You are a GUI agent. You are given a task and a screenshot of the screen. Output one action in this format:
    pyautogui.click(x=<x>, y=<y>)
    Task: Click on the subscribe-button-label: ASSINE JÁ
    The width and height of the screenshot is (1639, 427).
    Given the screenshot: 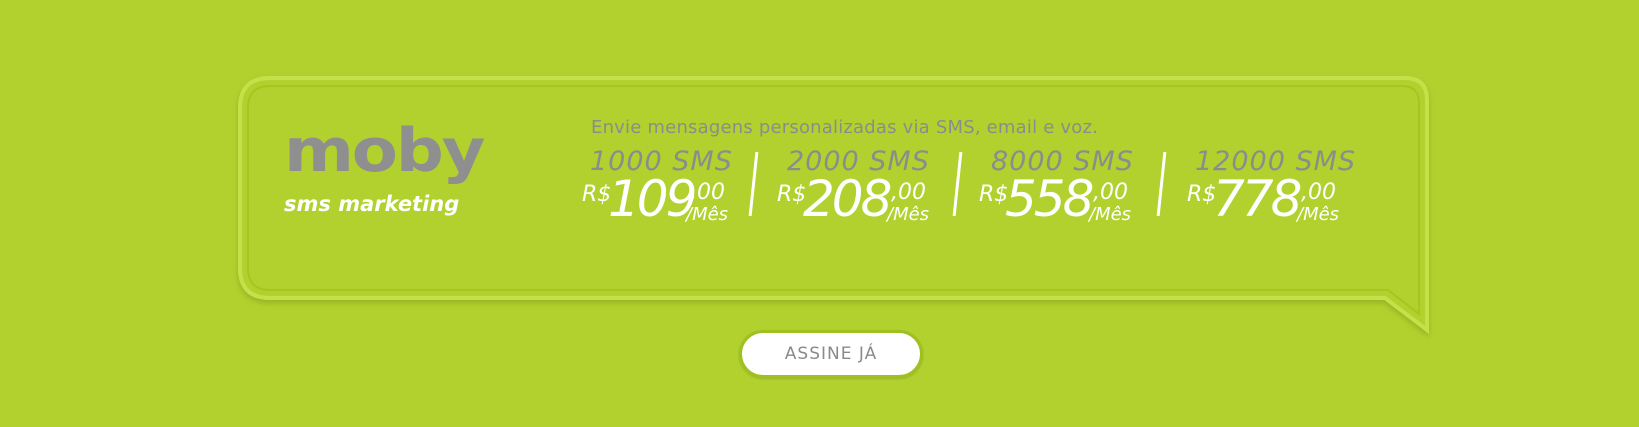 What is the action you would take?
    pyautogui.click(x=831, y=354)
    